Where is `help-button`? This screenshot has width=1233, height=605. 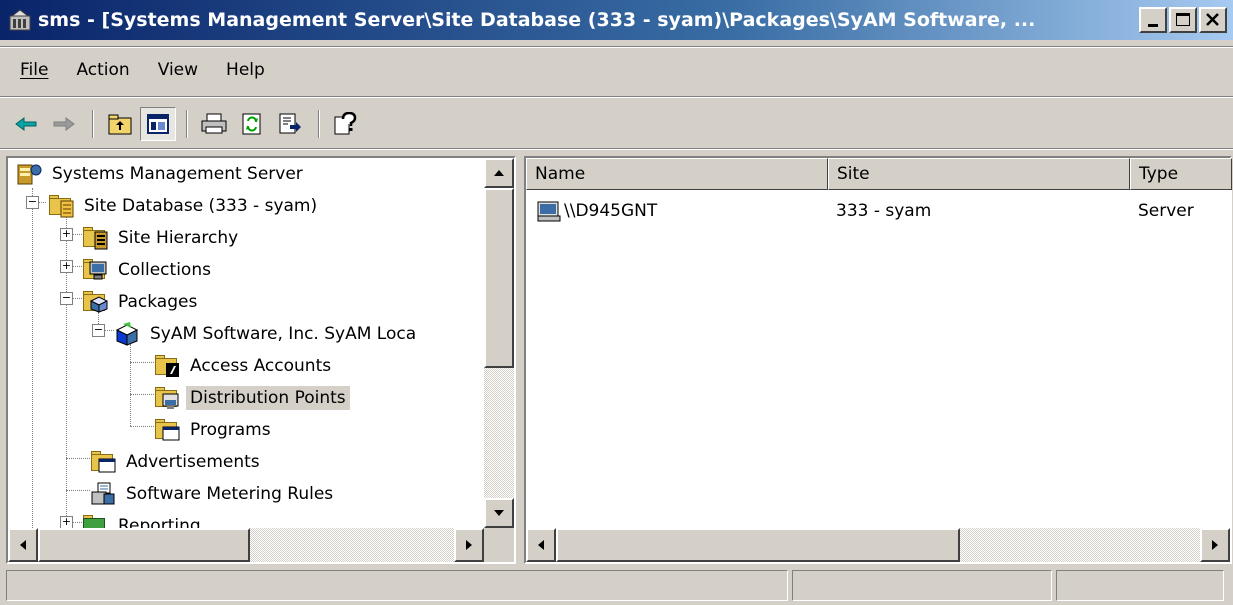
help-button is located at coordinates (346, 124).